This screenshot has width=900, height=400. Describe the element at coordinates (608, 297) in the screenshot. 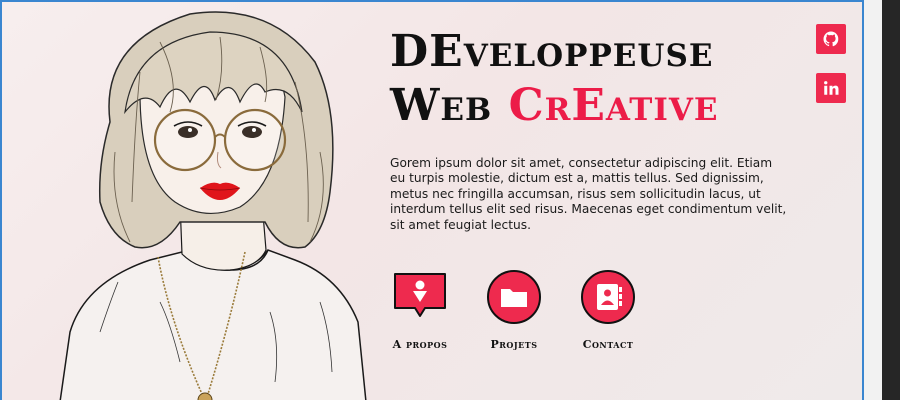

I see `contact-book-icon` at that location.